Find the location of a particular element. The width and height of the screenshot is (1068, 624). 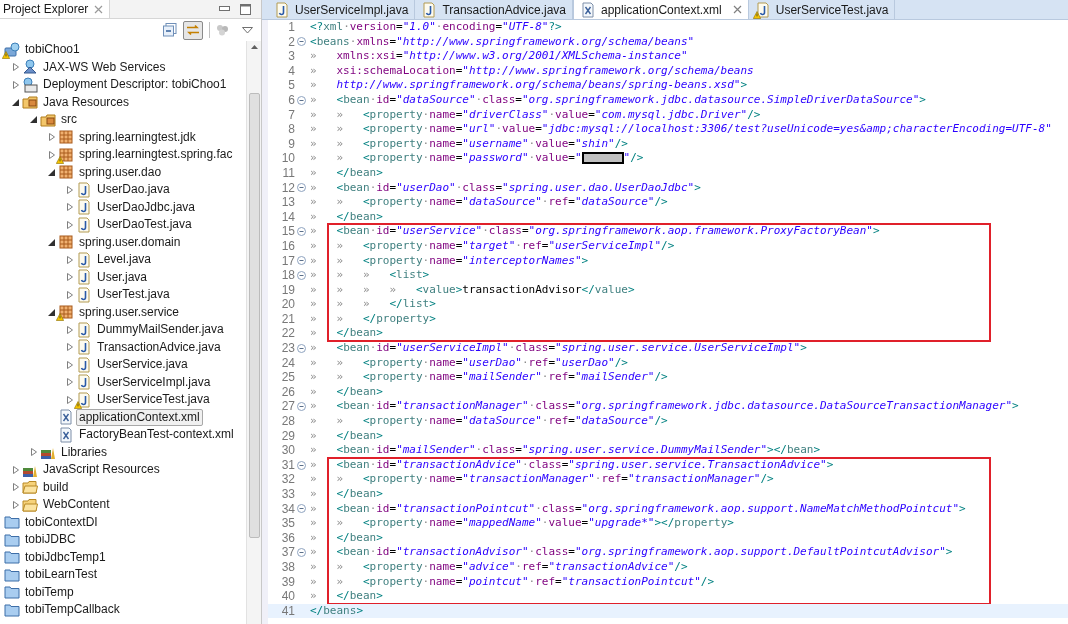

scrollbar is located at coordinates (253, 332).